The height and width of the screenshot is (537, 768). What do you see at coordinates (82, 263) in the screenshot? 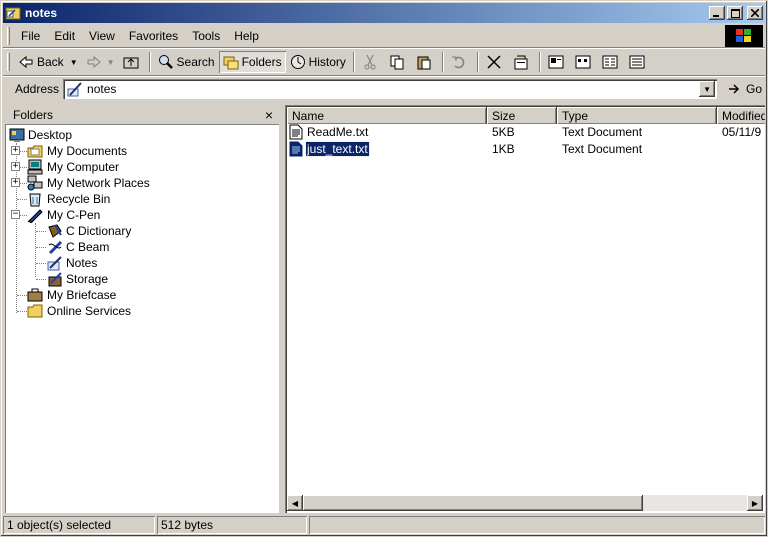
I see `tree-label: Notes` at bounding box center [82, 263].